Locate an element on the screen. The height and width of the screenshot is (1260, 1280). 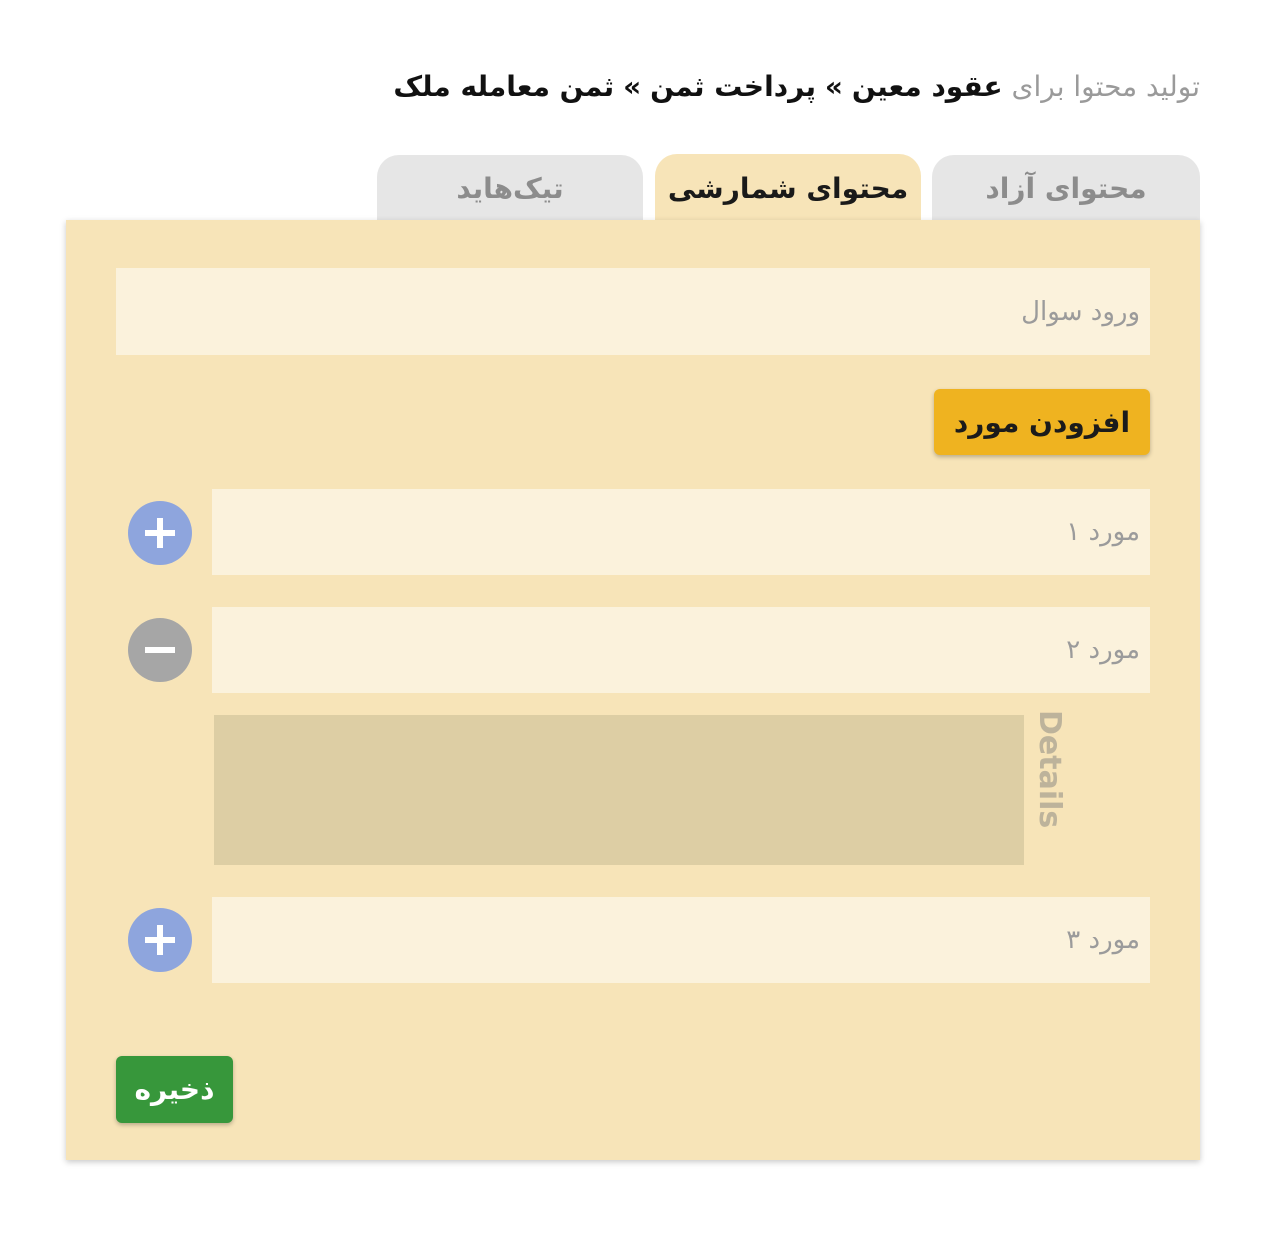
tab-label: تیک‌هاید is located at coordinates (510, 188).